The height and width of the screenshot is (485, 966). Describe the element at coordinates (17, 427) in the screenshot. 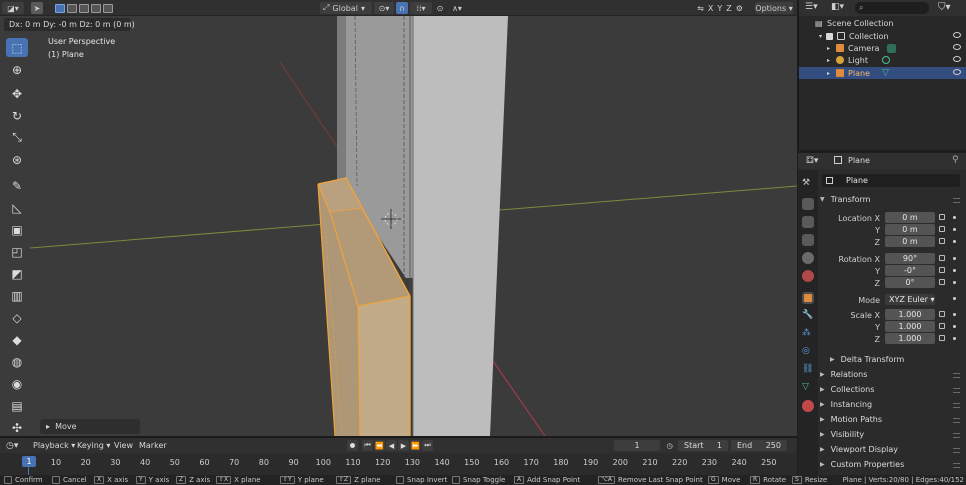

I see `shrink-fatten-icon: ✣` at that location.